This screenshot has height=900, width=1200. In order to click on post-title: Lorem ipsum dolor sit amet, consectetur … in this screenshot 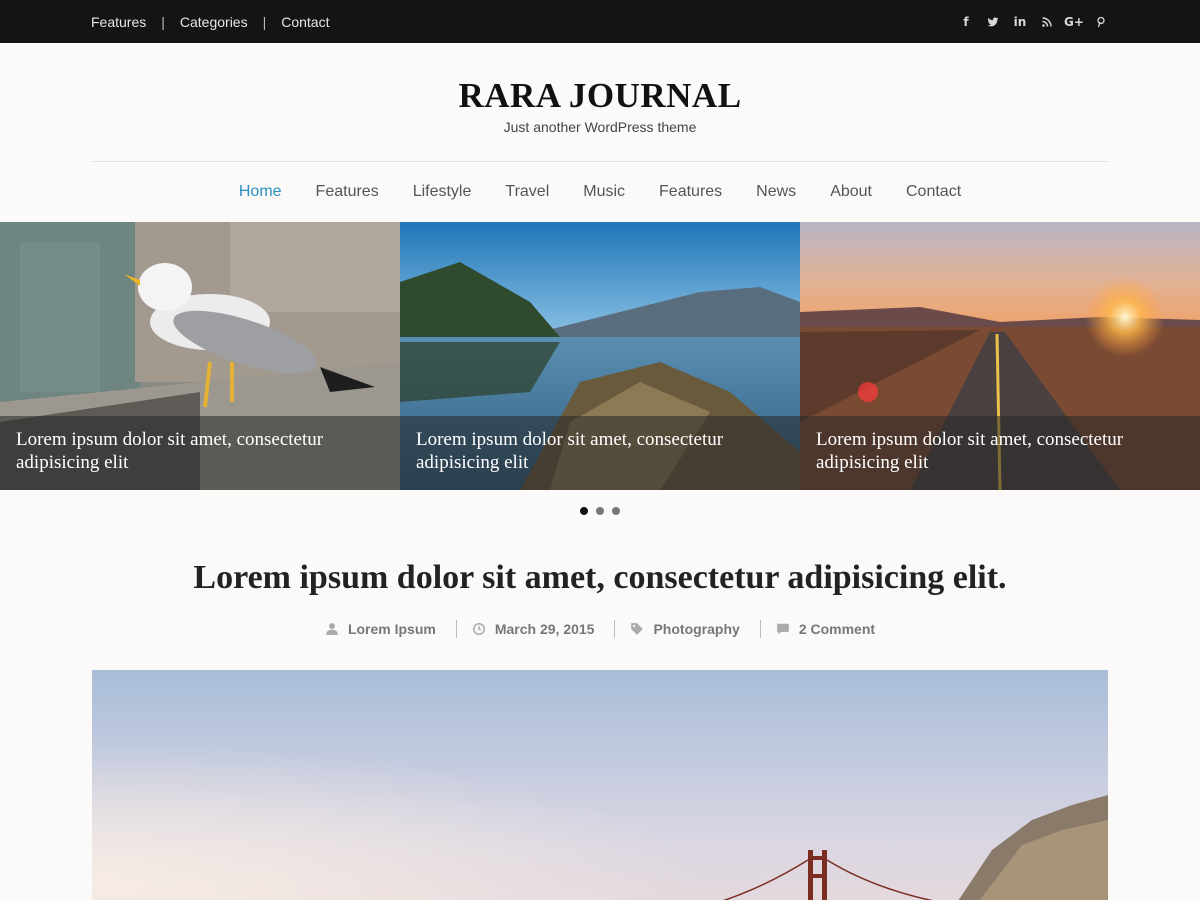, I will do `click(600, 578)`.